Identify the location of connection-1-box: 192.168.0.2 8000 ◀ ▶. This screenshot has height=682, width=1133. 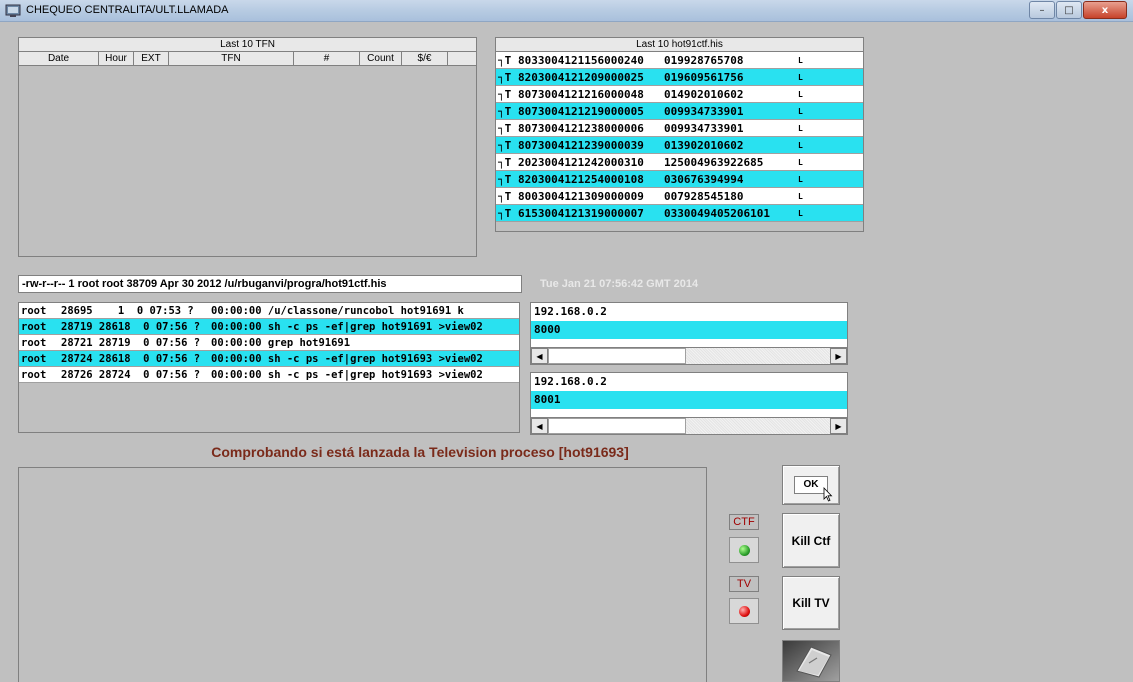
(689, 333).